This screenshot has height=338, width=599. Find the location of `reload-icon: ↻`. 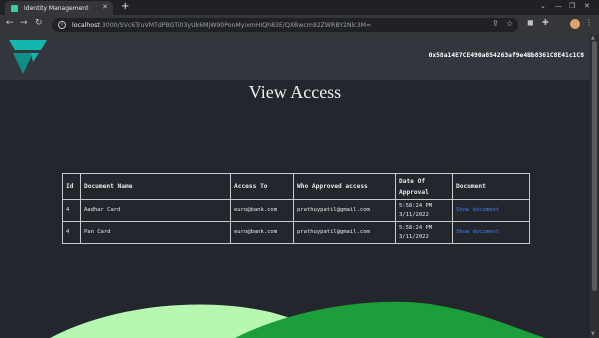

reload-icon: ↻ is located at coordinates (39, 23).